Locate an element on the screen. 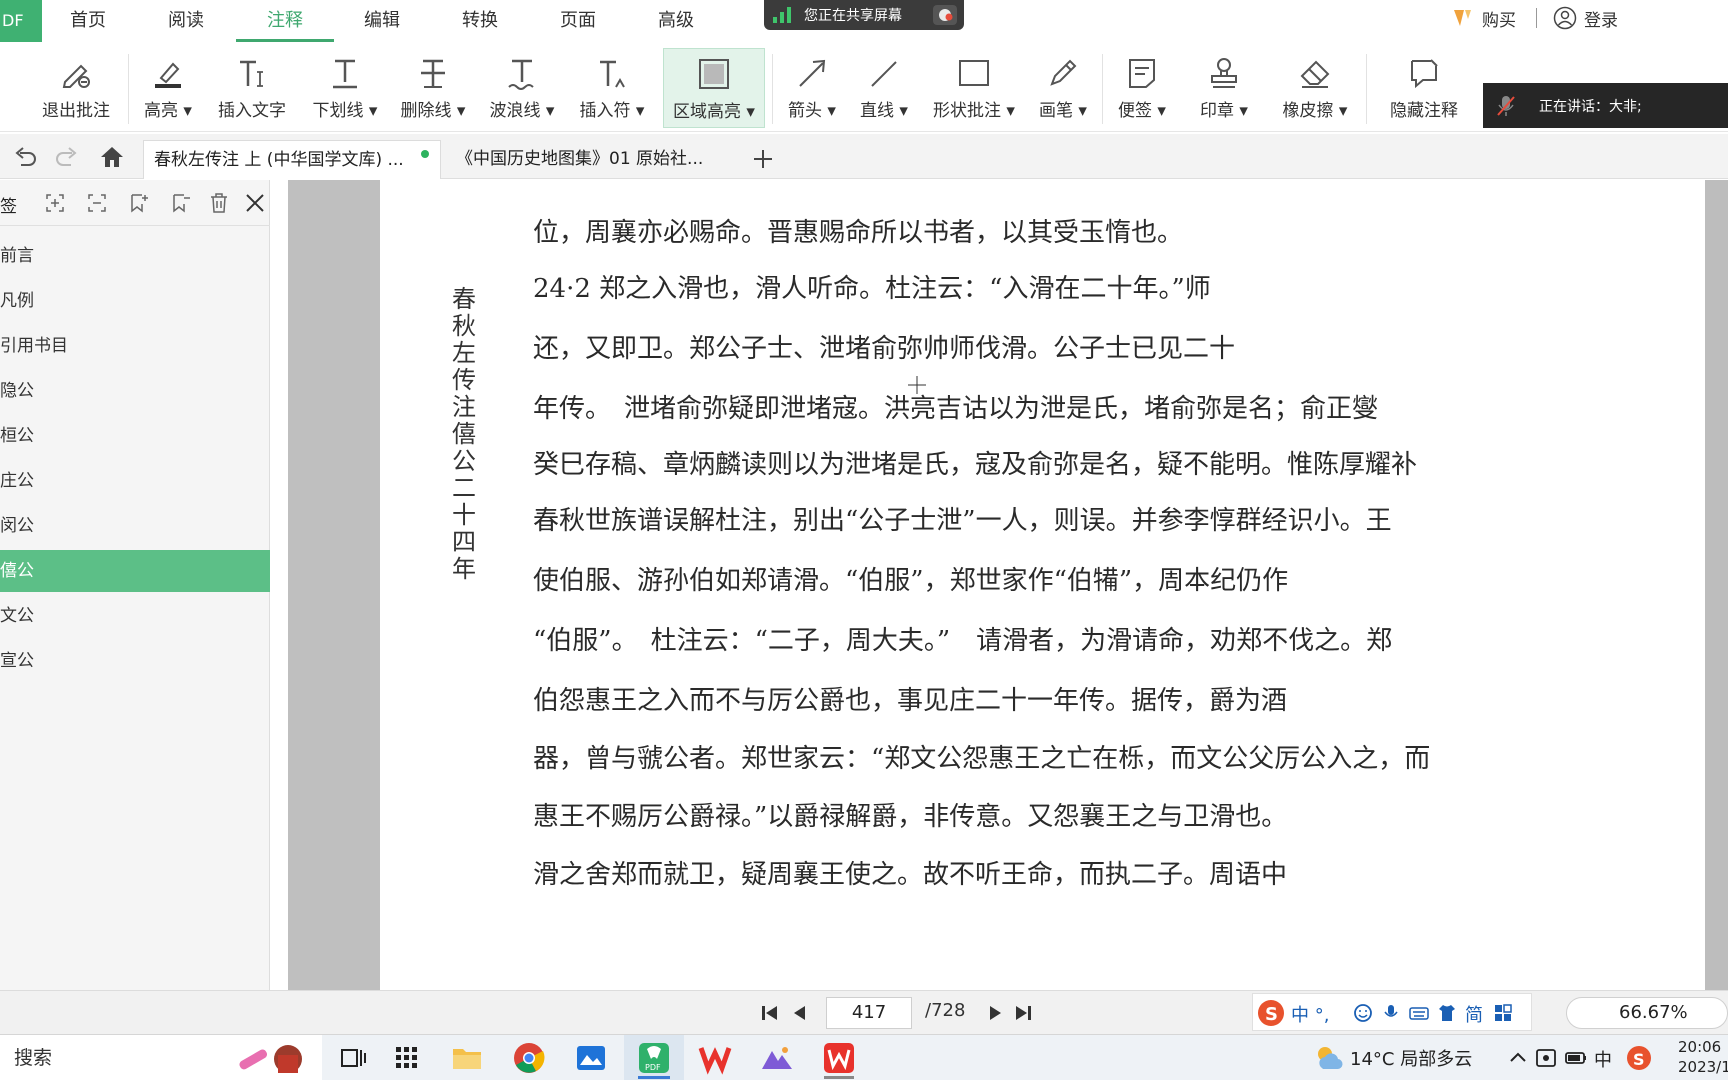  sticky-note-button: 便签 ▾ is located at coordinates (1142, 88).